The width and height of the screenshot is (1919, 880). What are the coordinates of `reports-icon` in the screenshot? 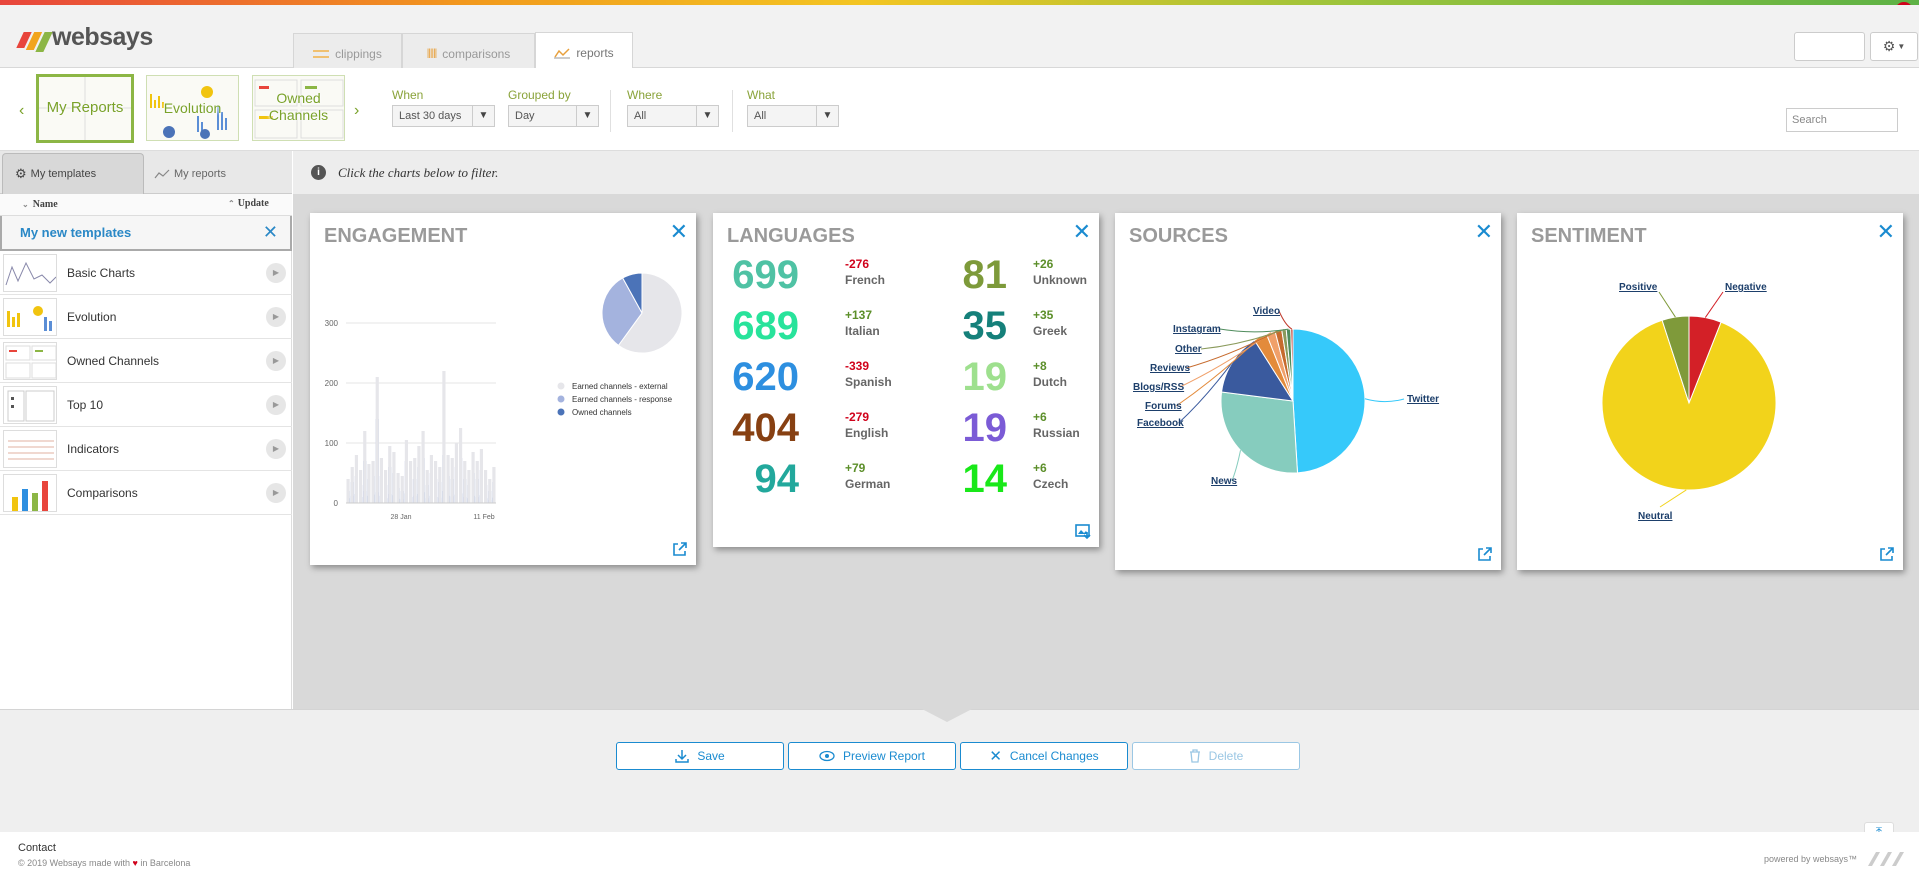 It's located at (562, 53).